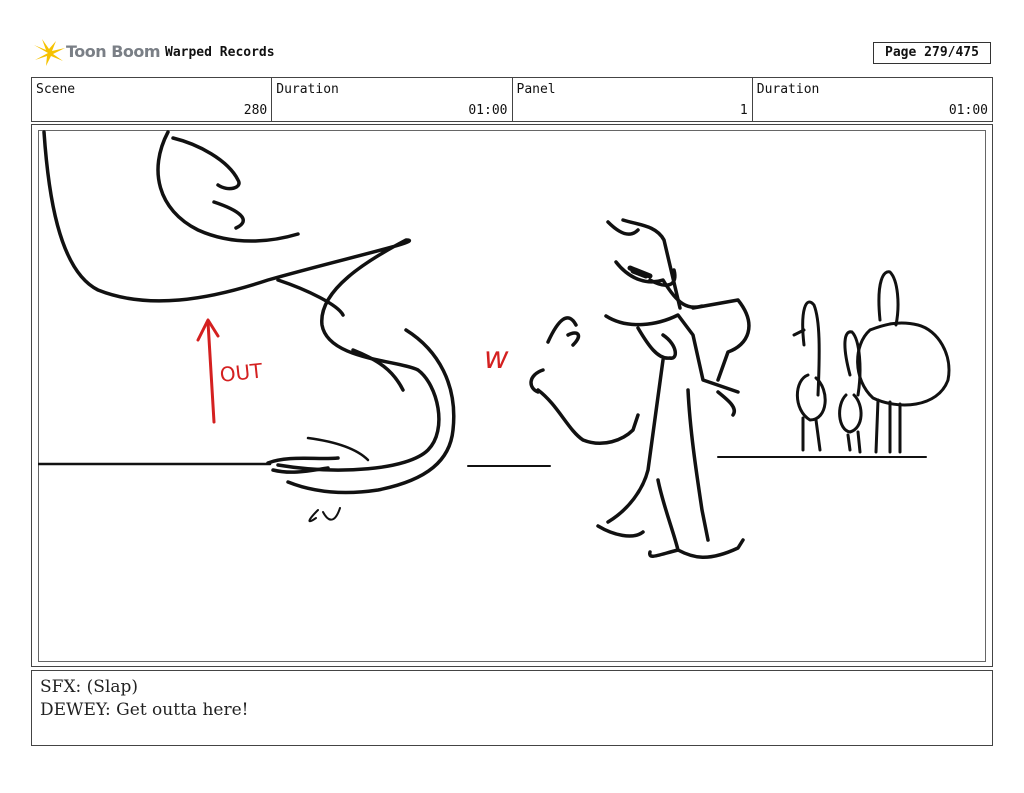 The image size is (1024, 793). What do you see at coordinates (255, 110) in the screenshot?
I see `scene-value: 280` at bounding box center [255, 110].